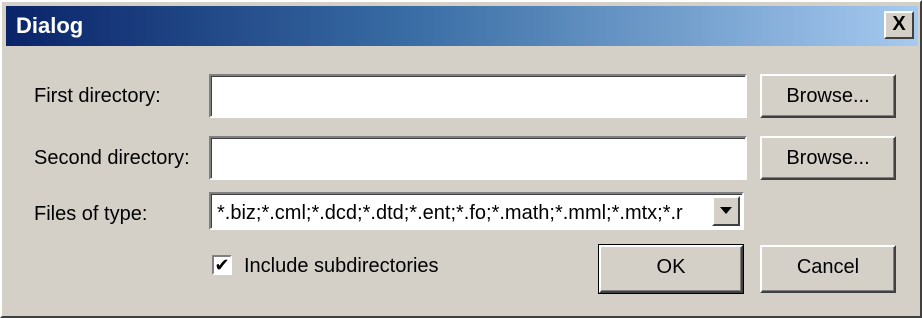 This screenshot has width=922, height=318. Describe the element at coordinates (222, 265) in the screenshot. I see `include-subdirectories-checkbox: ✔` at that location.